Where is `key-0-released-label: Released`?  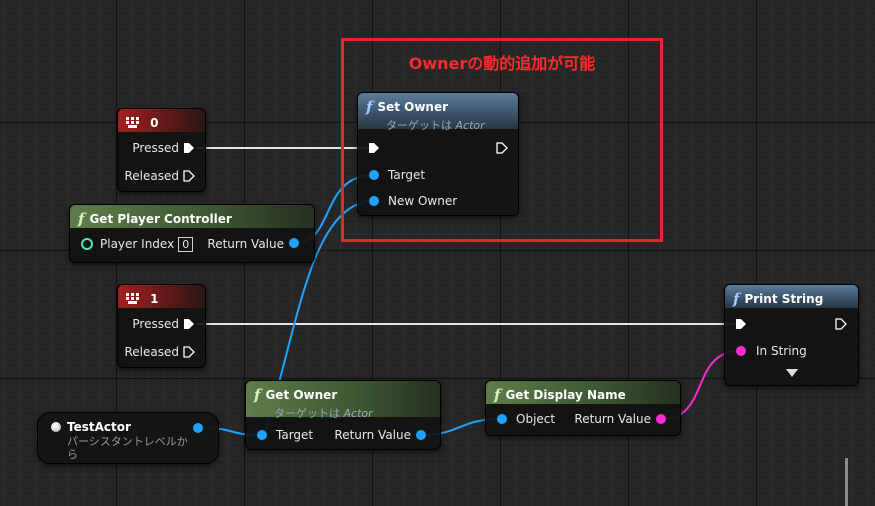 key-0-released-label: Released is located at coordinates (151, 176).